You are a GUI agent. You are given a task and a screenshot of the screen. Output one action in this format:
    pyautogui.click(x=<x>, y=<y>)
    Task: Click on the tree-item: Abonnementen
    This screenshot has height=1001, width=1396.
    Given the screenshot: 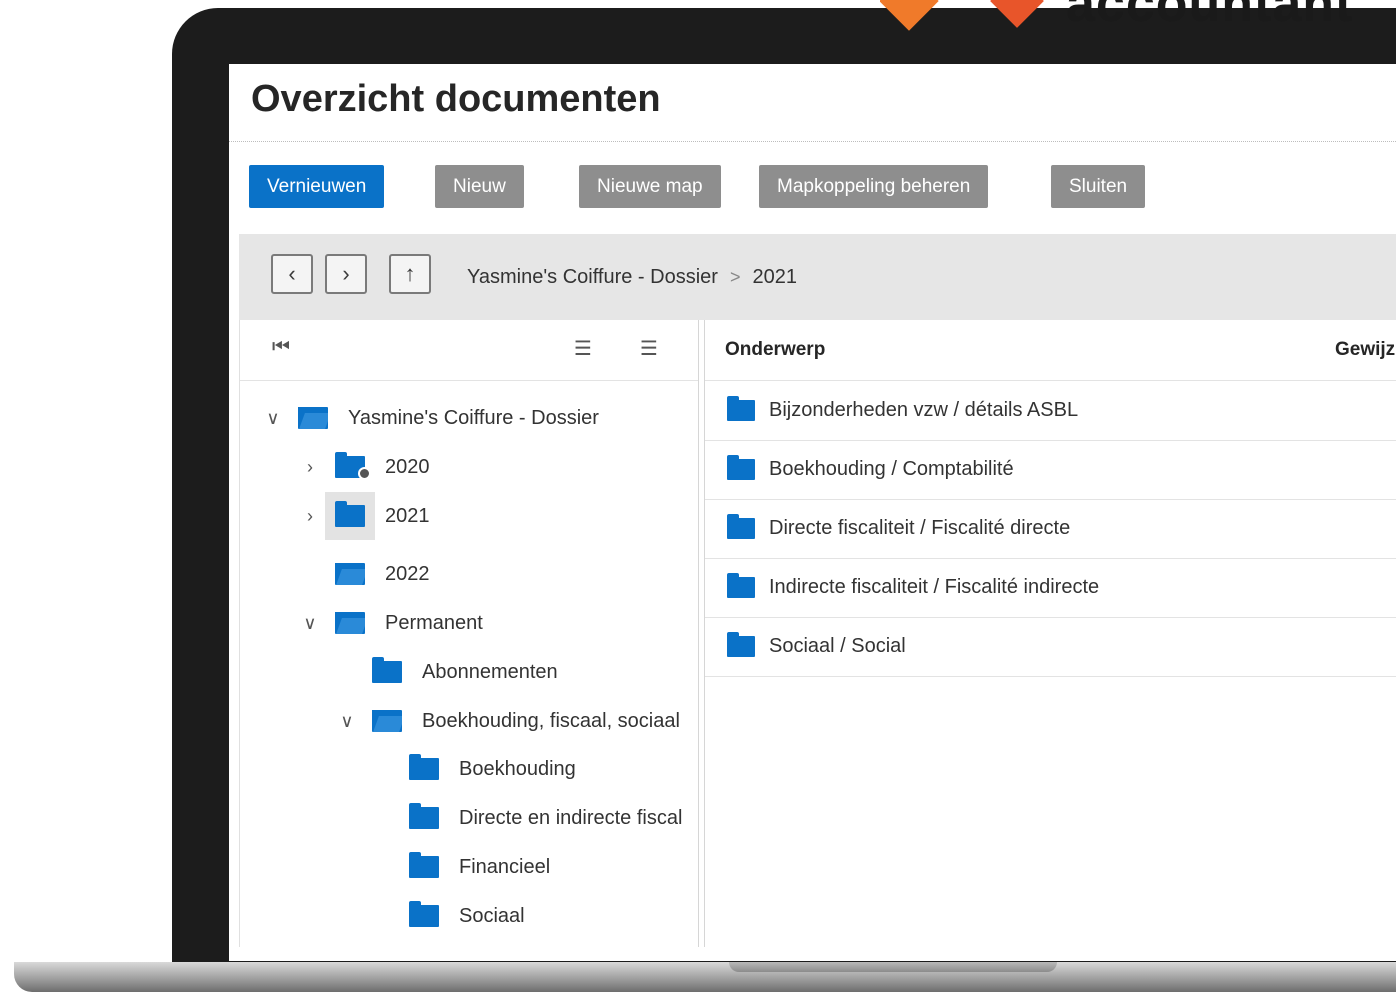 What is the action you would take?
    pyautogui.click(x=445, y=672)
    